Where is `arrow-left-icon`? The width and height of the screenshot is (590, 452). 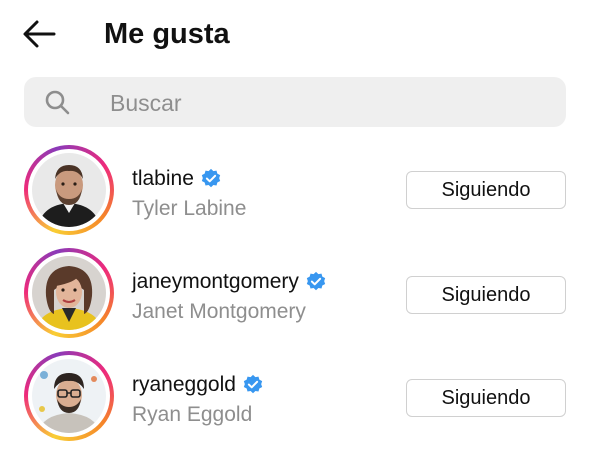 arrow-left-icon is located at coordinates (39, 34).